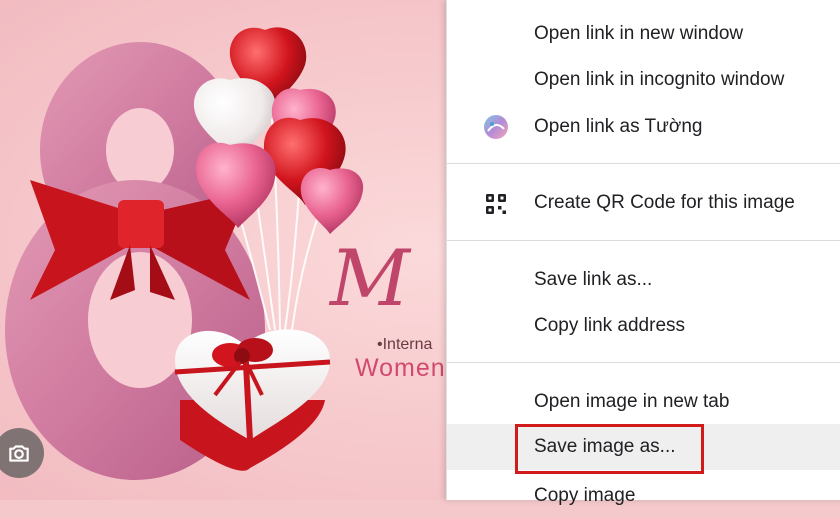 This screenshot has height=519, width=840. I want to click on highlight-annotation-box, so click(609, 449).